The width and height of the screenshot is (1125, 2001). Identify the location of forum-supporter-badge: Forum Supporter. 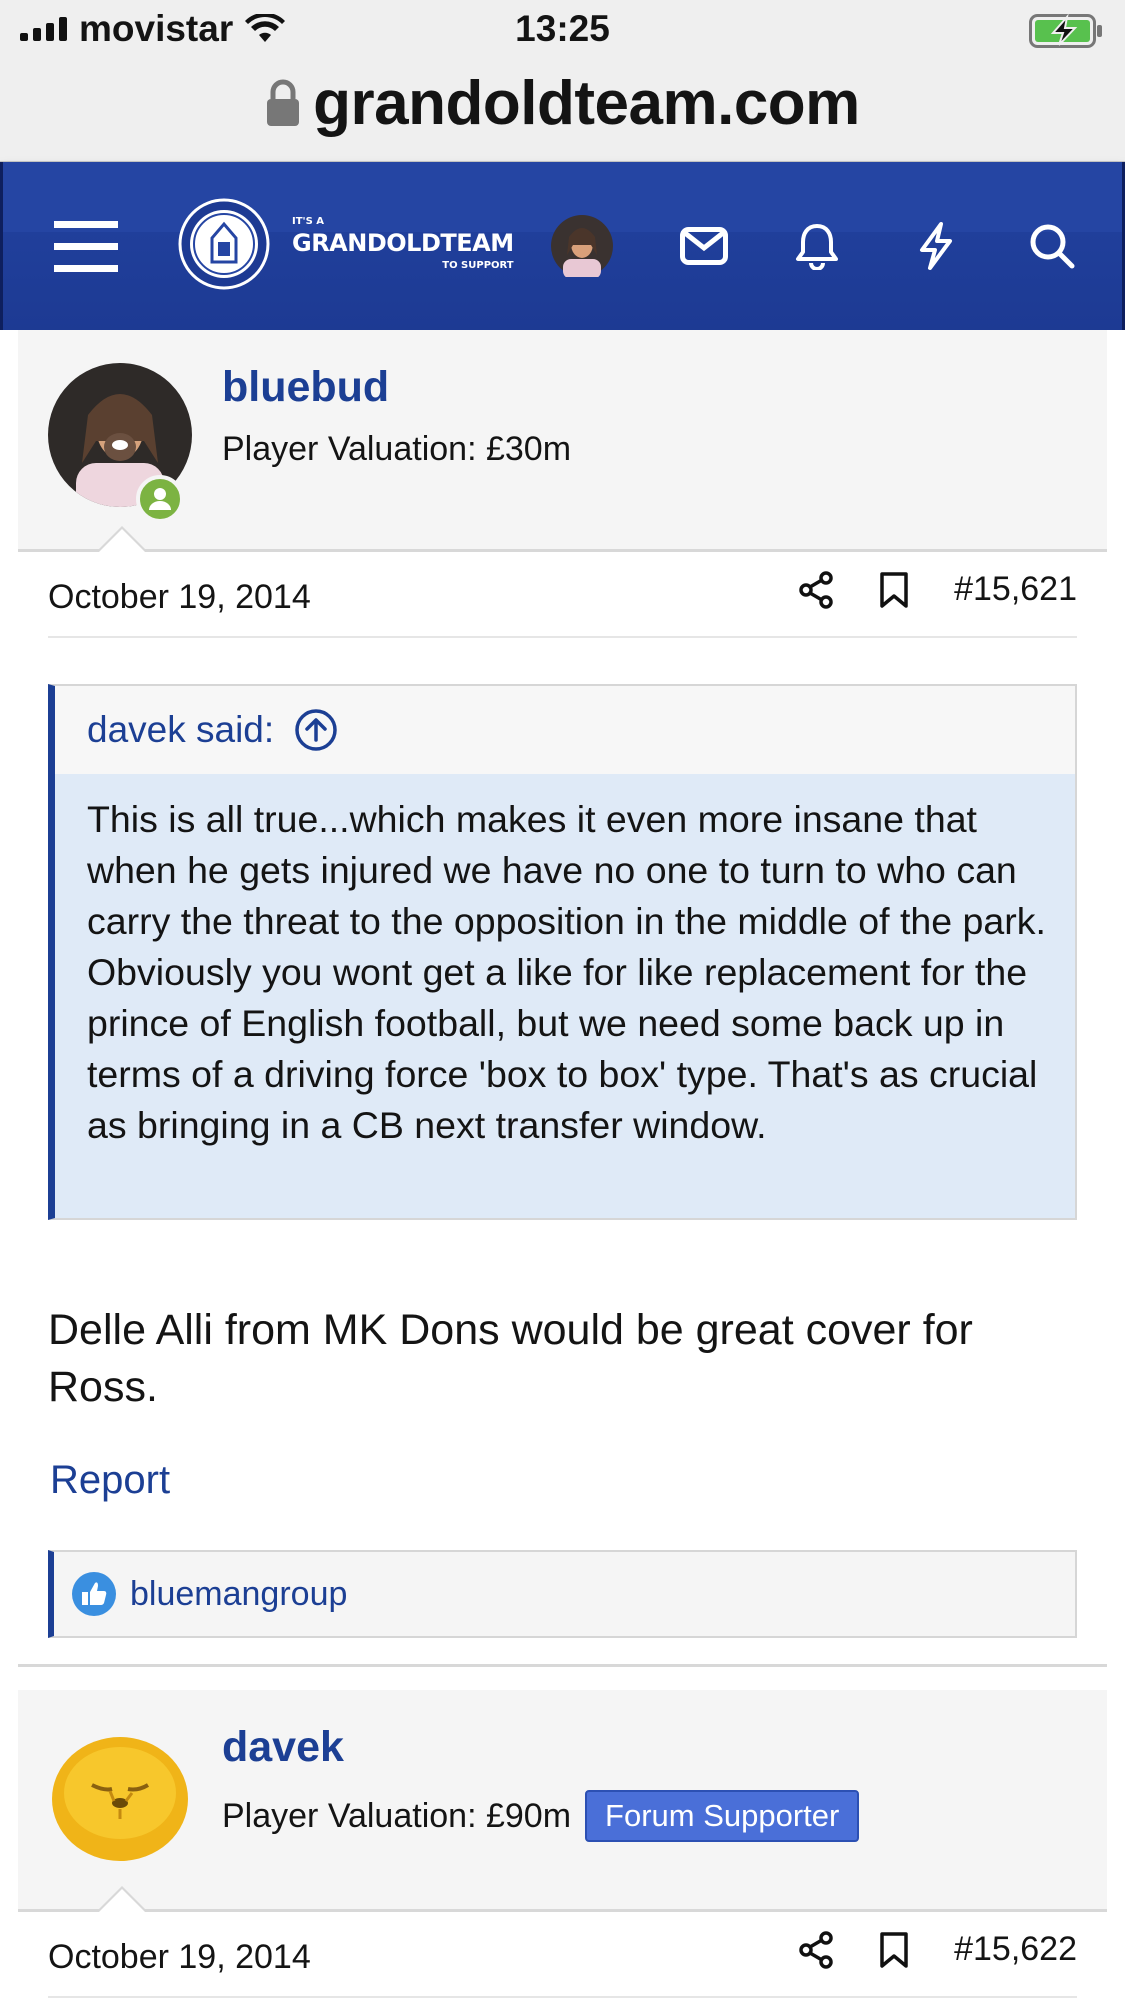
(722, 1816).